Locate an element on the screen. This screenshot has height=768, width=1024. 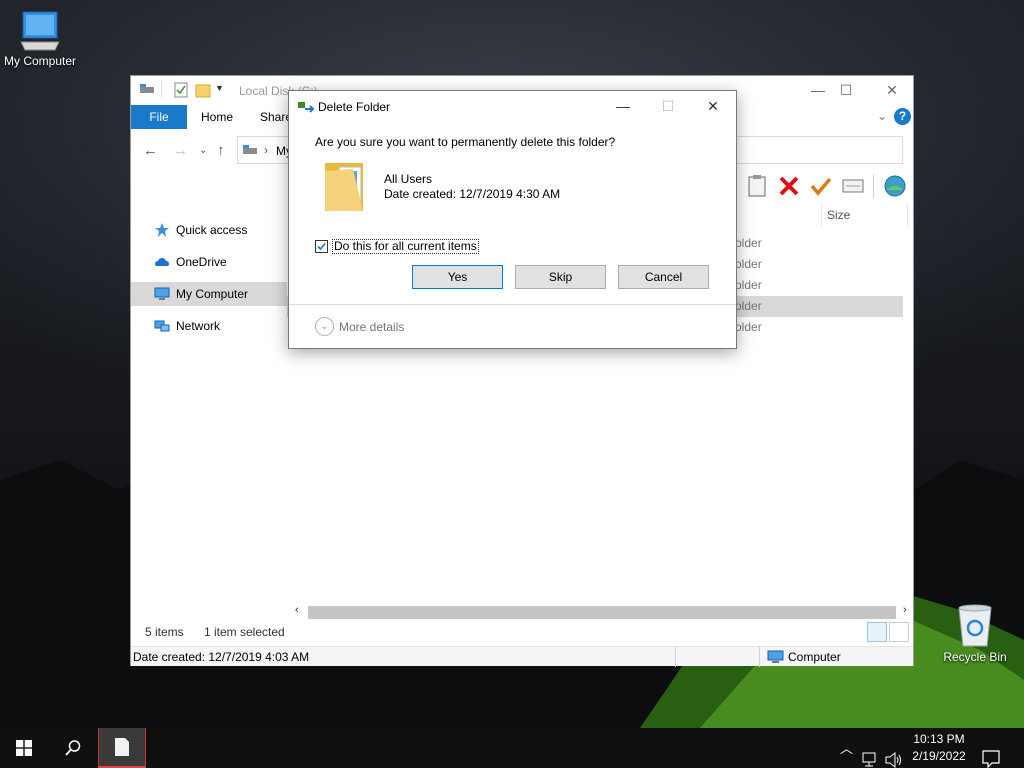
delete-folder-icon is located at coordinates (306, 107).